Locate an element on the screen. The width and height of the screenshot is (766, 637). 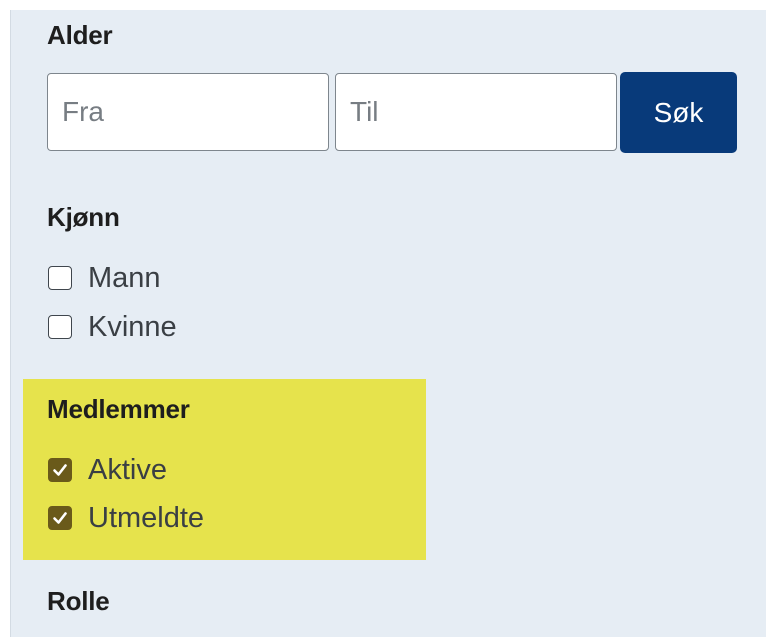
checkbox-utmeldte is located at coordinates (60, 518).